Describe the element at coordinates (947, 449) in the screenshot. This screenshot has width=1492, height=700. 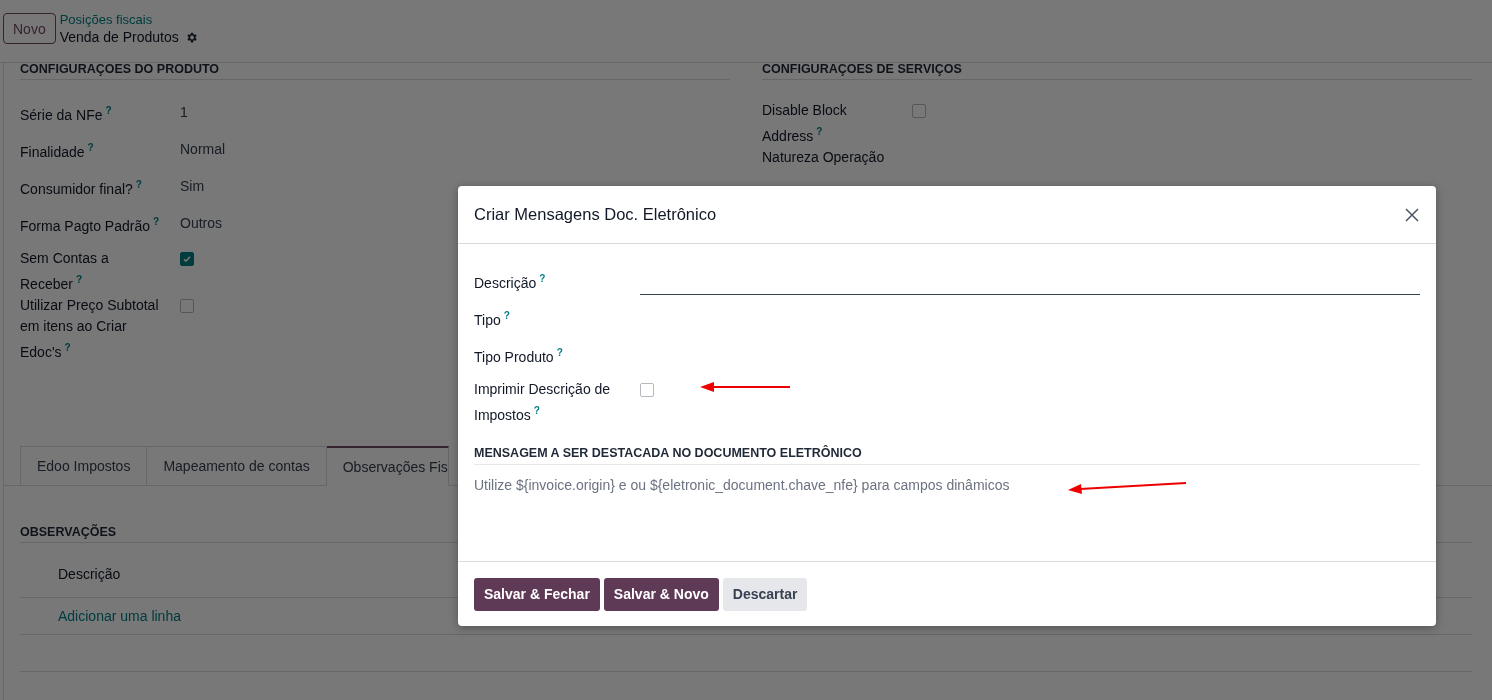
I see `section-title: MENSAGEM A SER DESTACADA NO DOCUMENTO ELETRÔNICO` at that location.